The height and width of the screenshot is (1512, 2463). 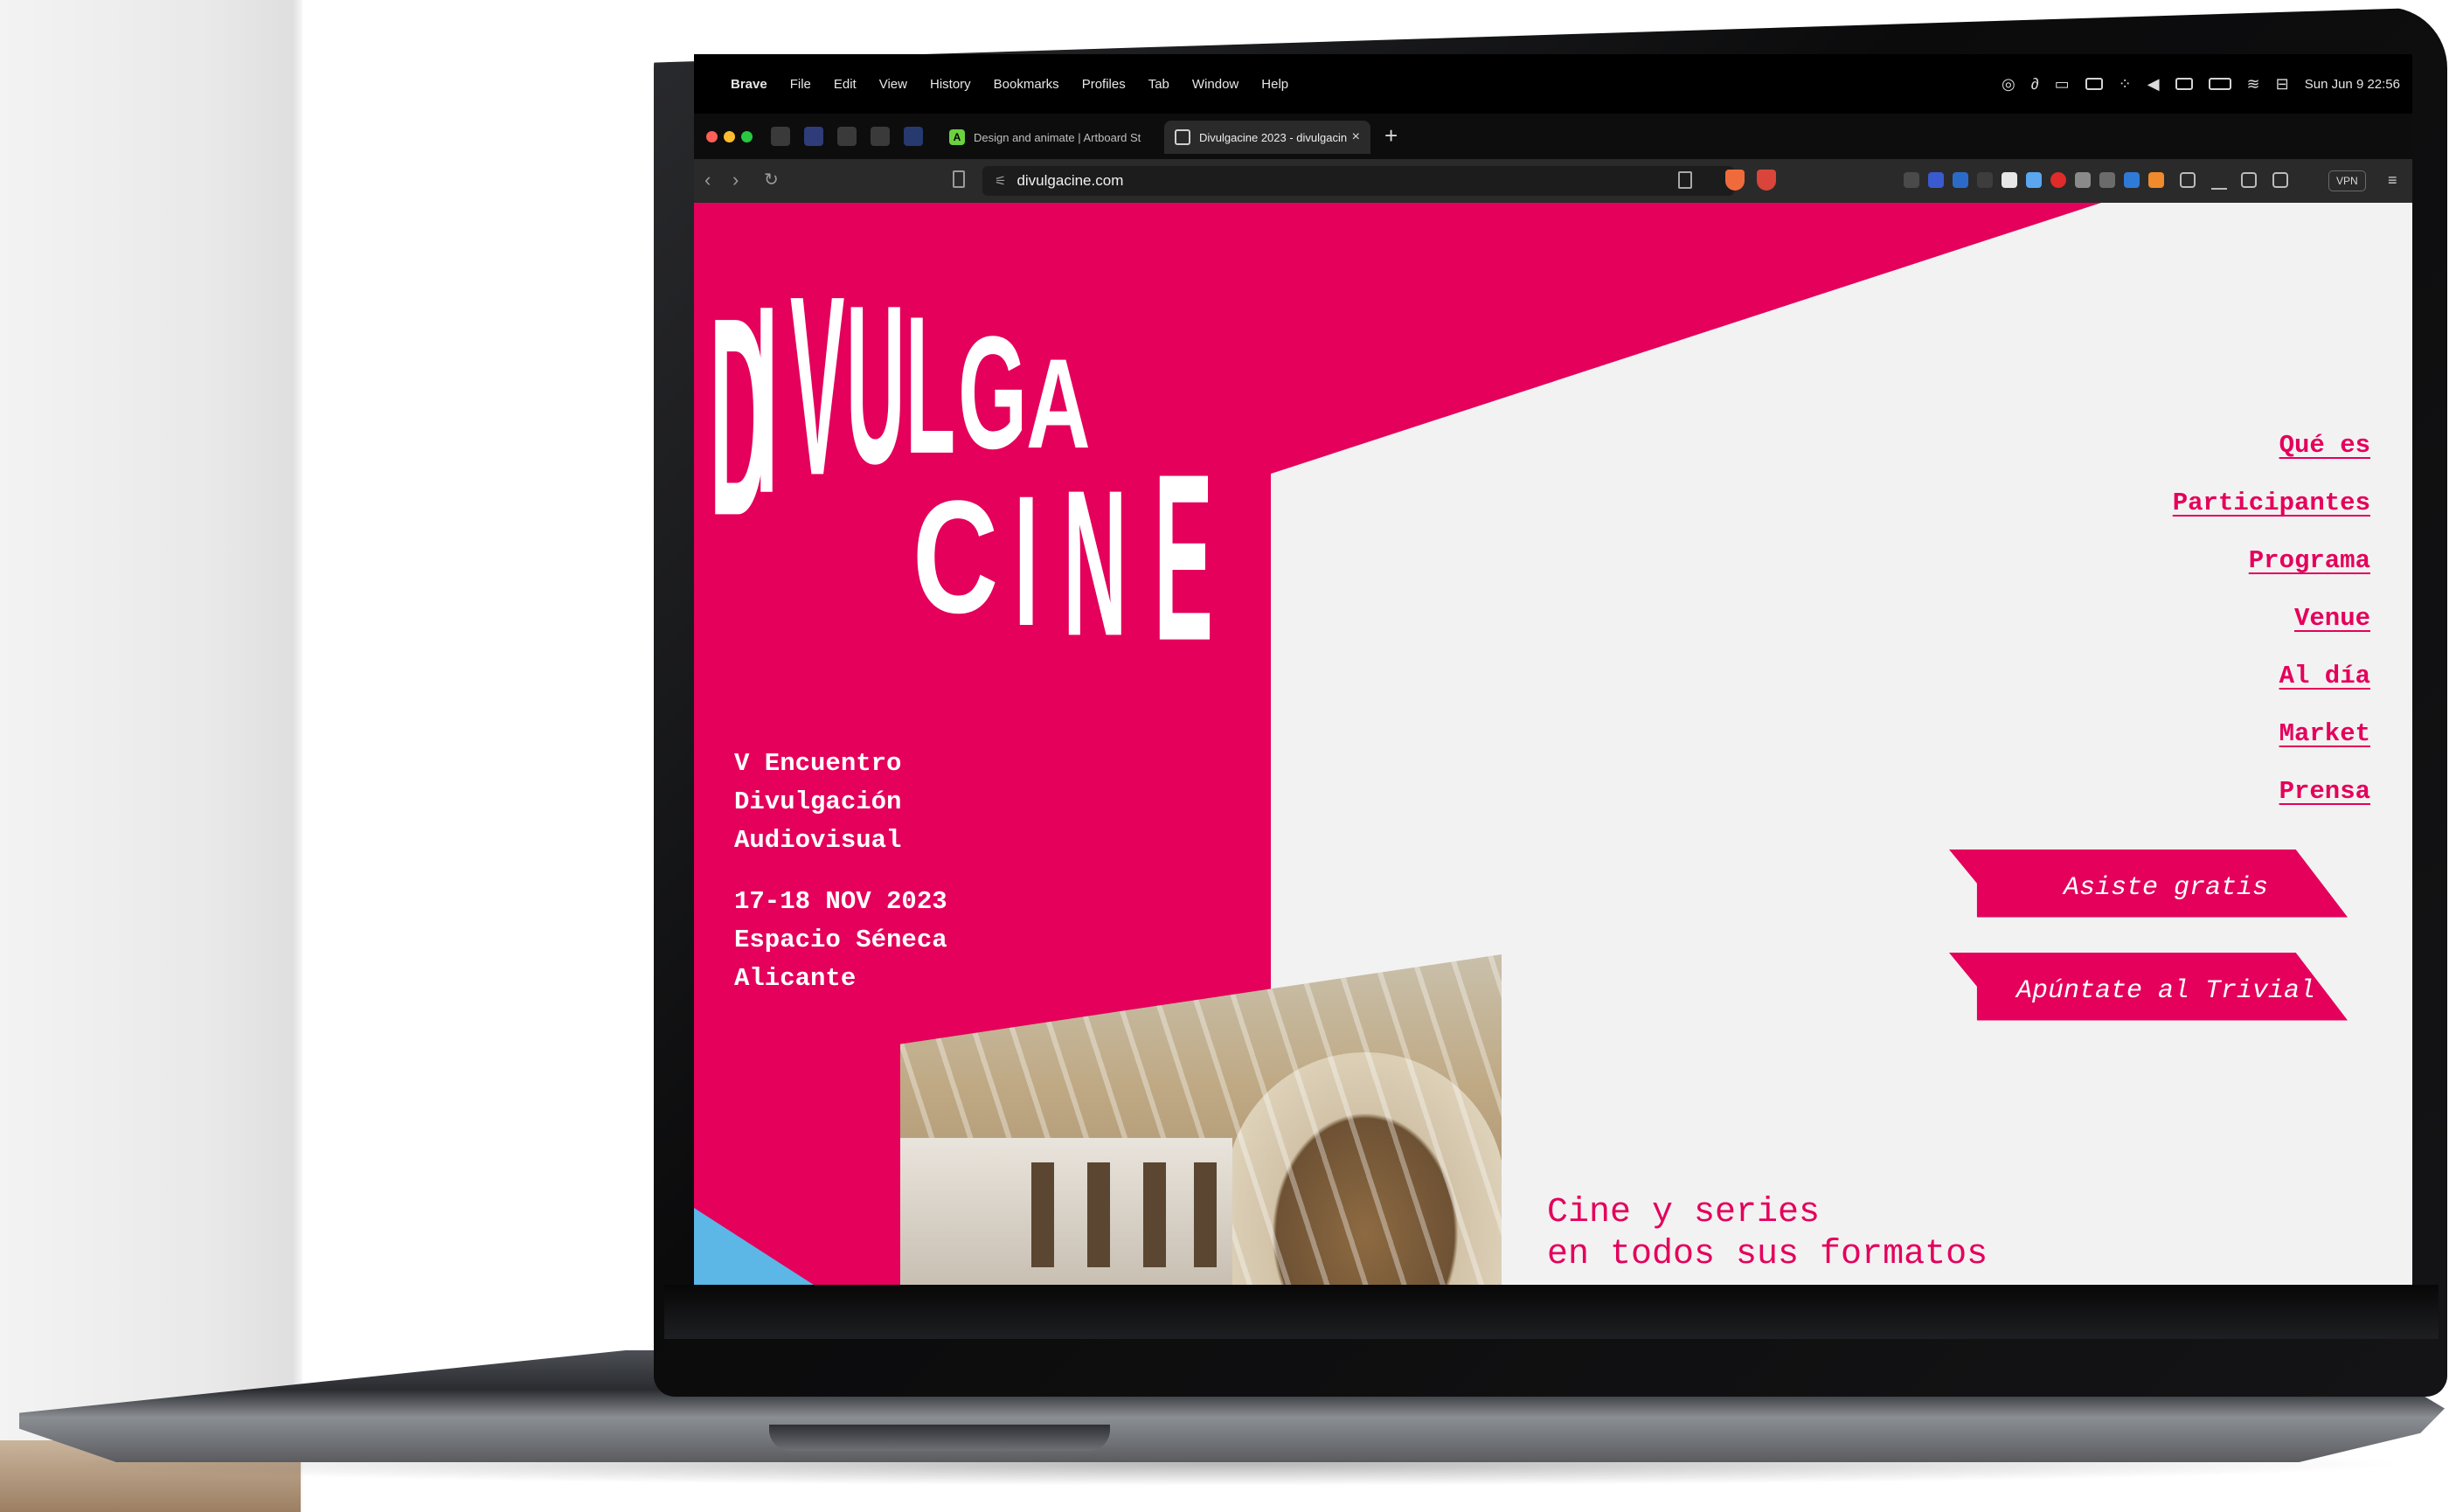 I want to click on puzzle-icon, so click(x=2188, y=180).